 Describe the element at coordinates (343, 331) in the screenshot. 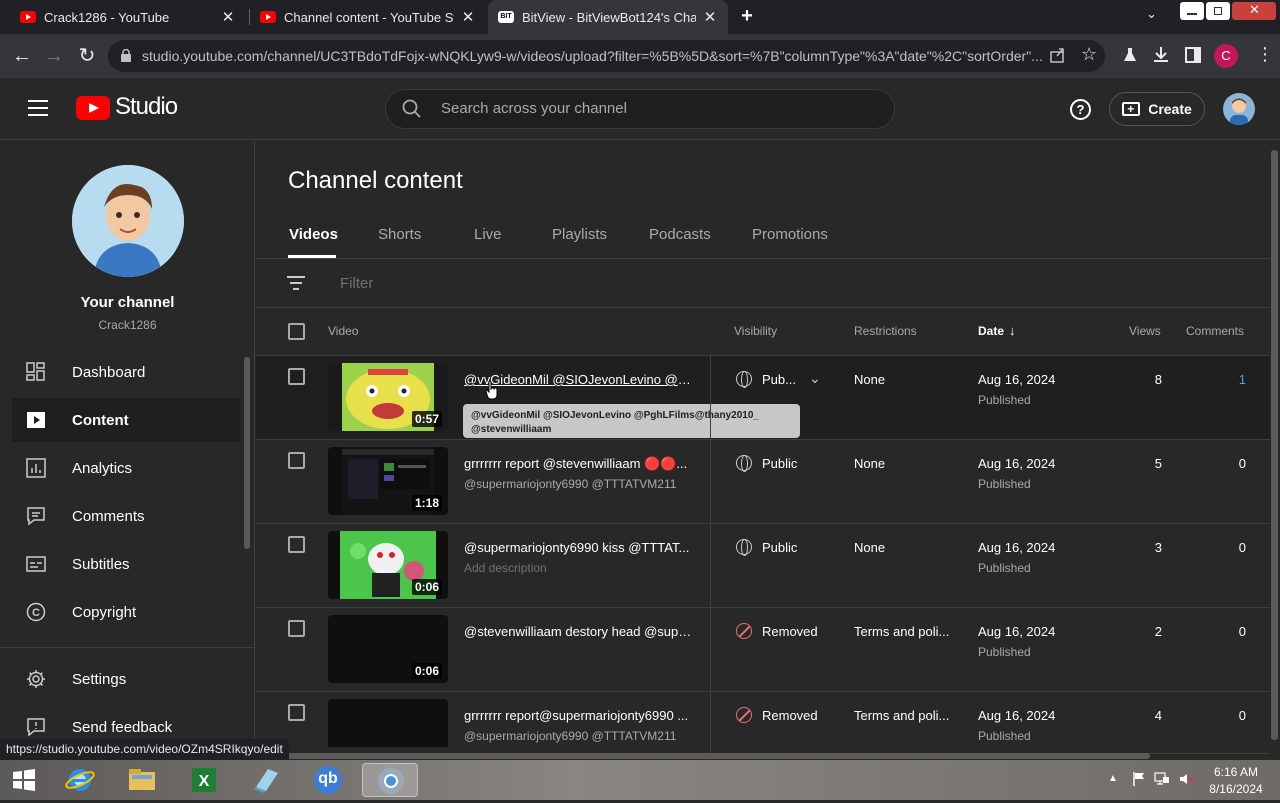

I see `column-header-video: Video` at that location.